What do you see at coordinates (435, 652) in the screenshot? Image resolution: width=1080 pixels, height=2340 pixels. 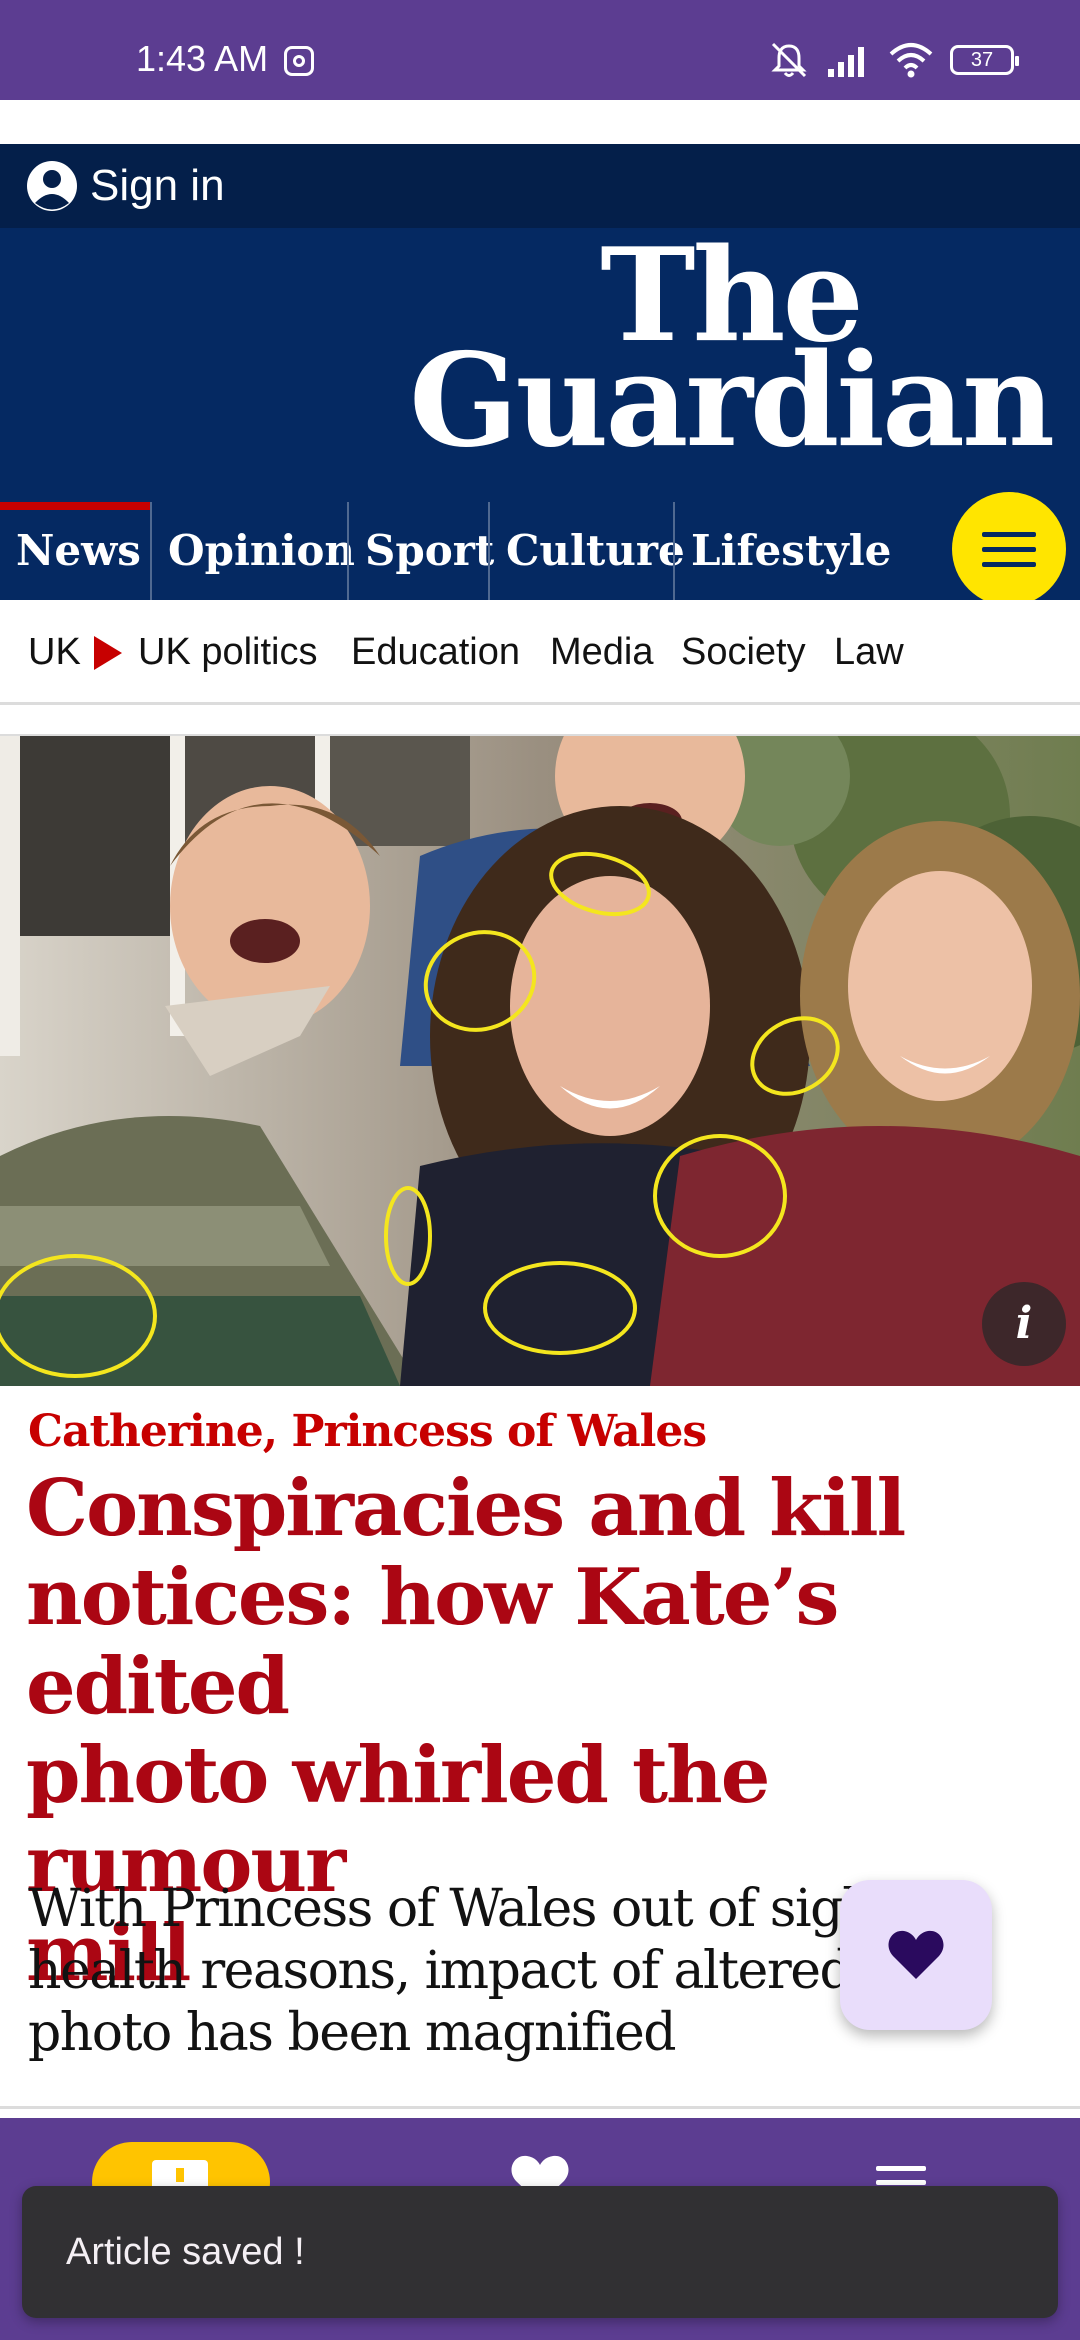 I see `subnav-education: Education` at bounding box center [435, 652].